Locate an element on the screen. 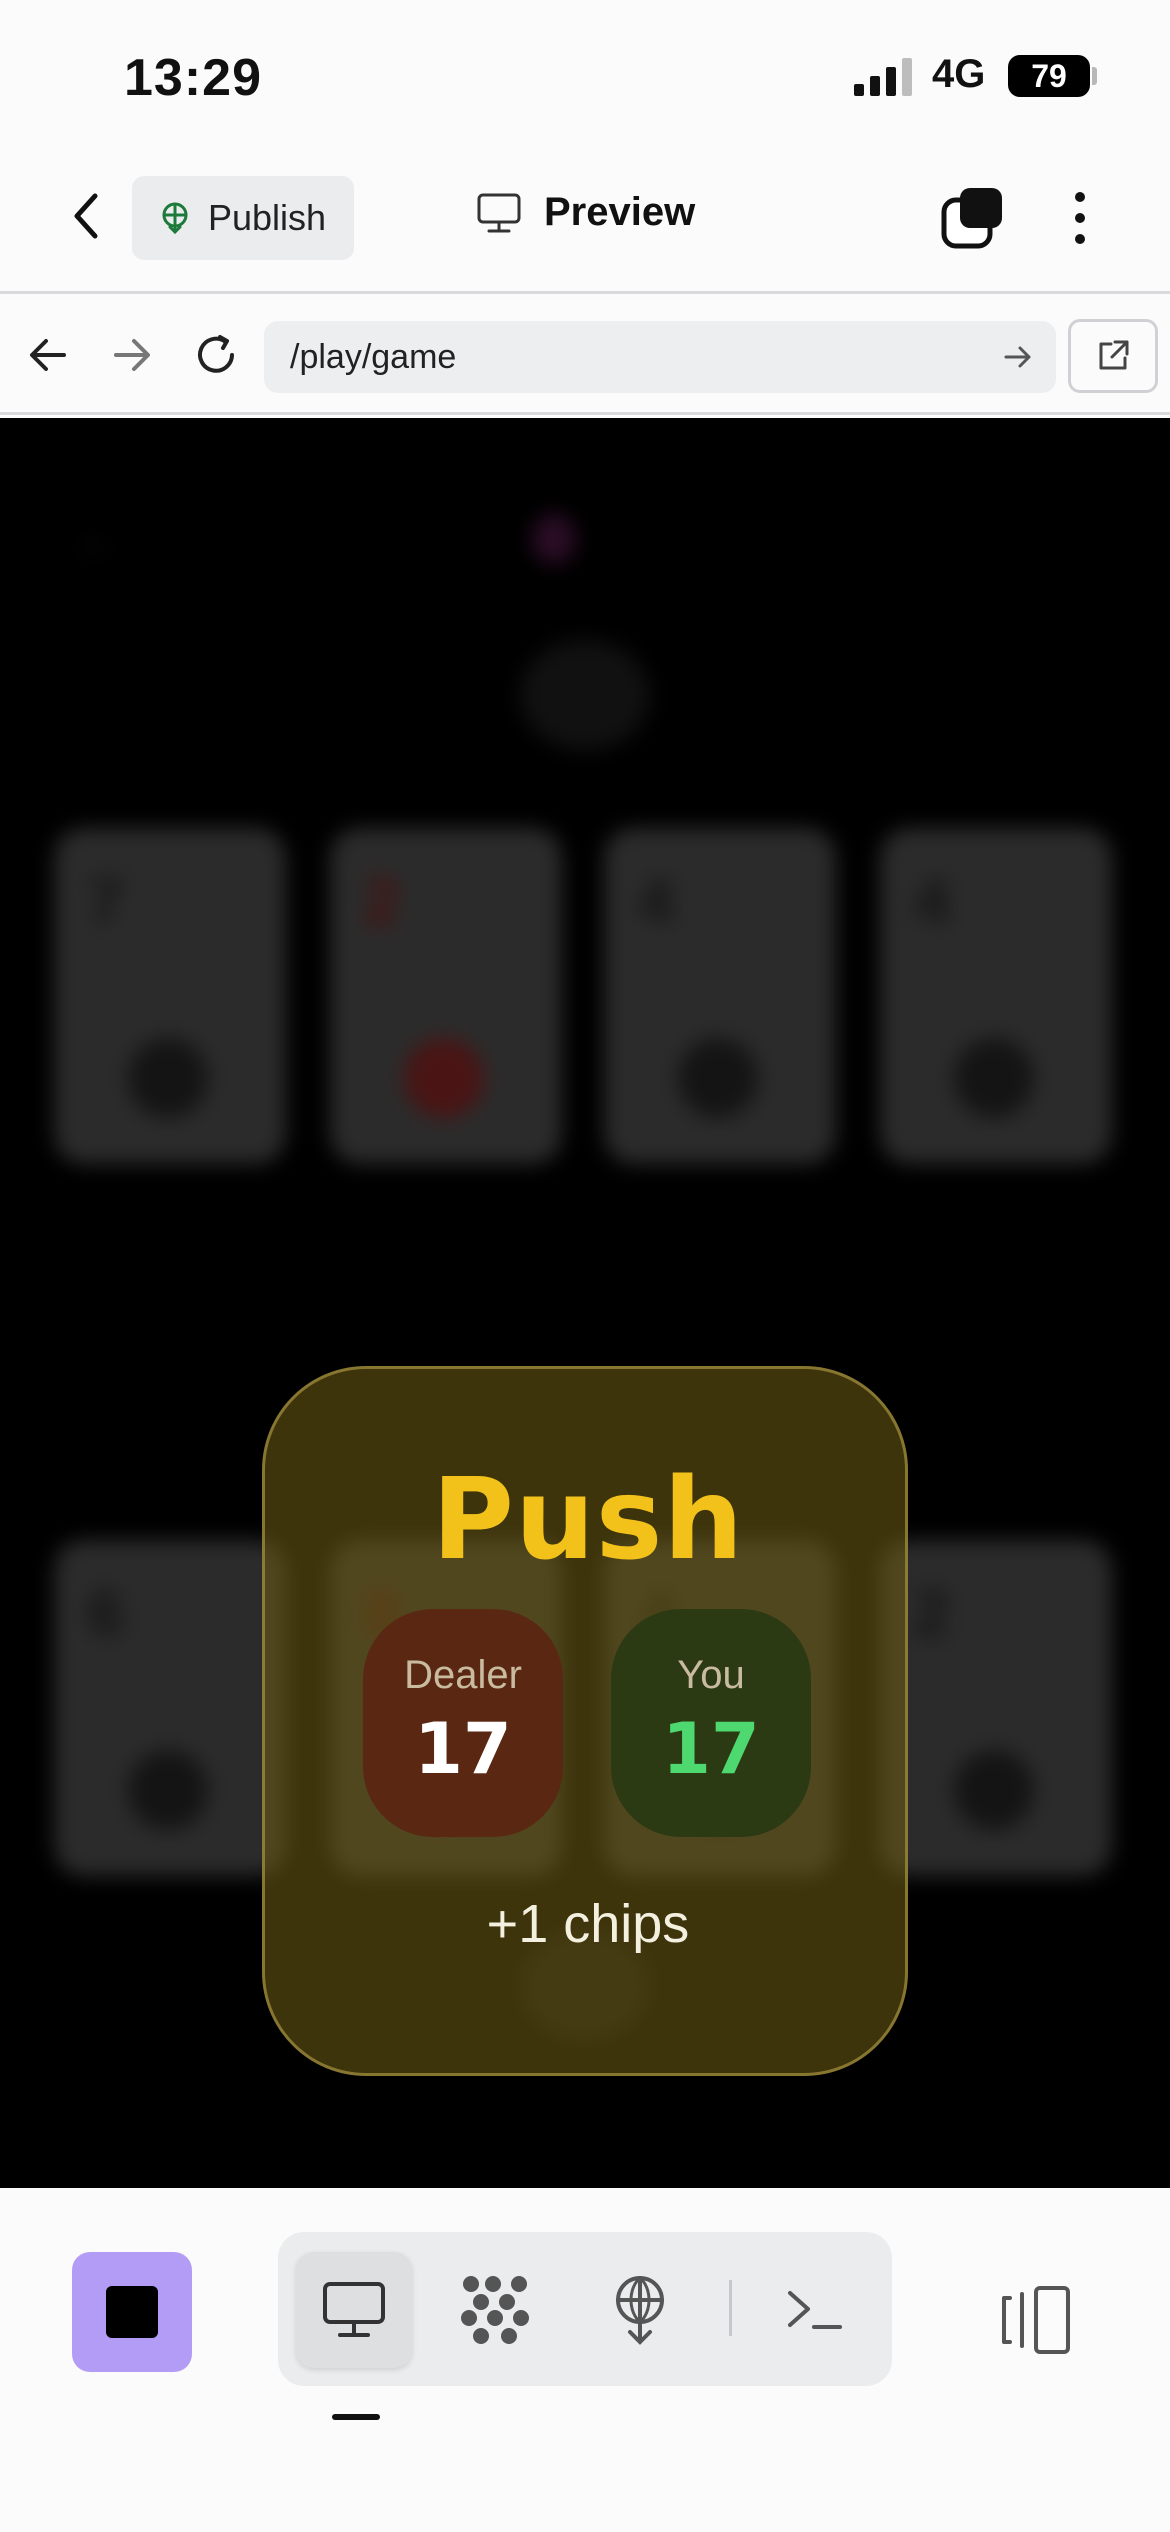 Image resolution: width=1170 pixels, height=2532 pixels. dealer-score-value: 17 is located at coordinates (463, 1749).